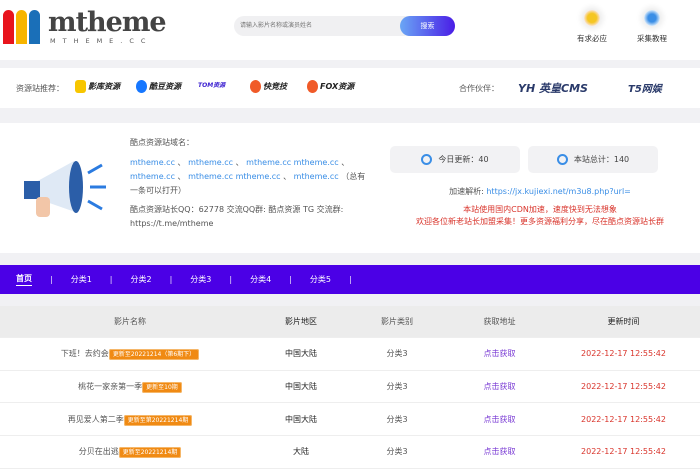 The image size is (700, 469). What do you see at coordinates (301, 452) in the screenshot?
I see `region-cell: 大陆` at bounding box center [301, 452].